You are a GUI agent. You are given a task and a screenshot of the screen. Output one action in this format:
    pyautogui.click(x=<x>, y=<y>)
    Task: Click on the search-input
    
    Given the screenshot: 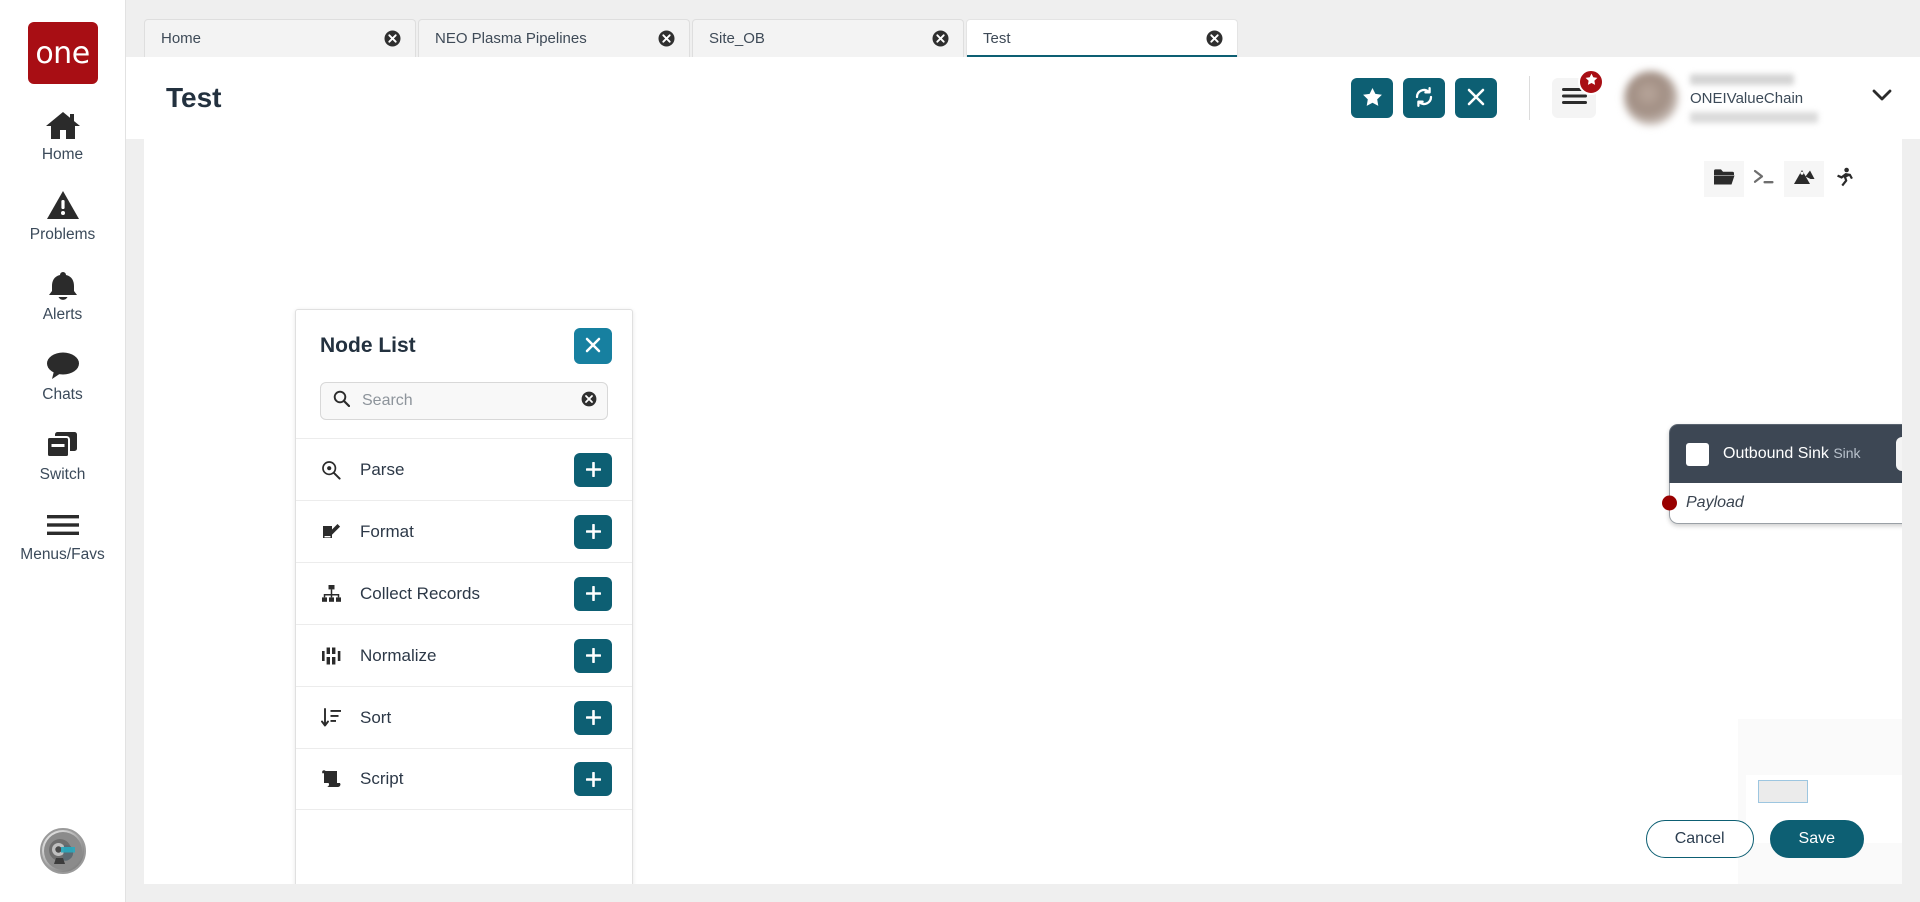 What is the action you would take?
    pyautogui.click(x=465, y=401)
    